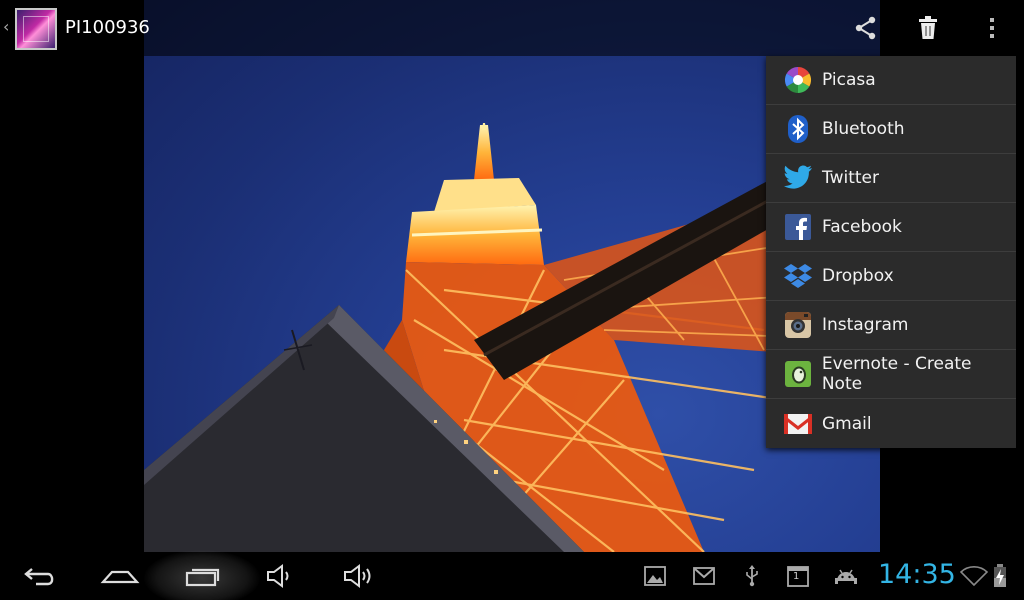  Describe the element at coordinates (798, 178) in the screenshot. I see `twitter-icon` at that location.